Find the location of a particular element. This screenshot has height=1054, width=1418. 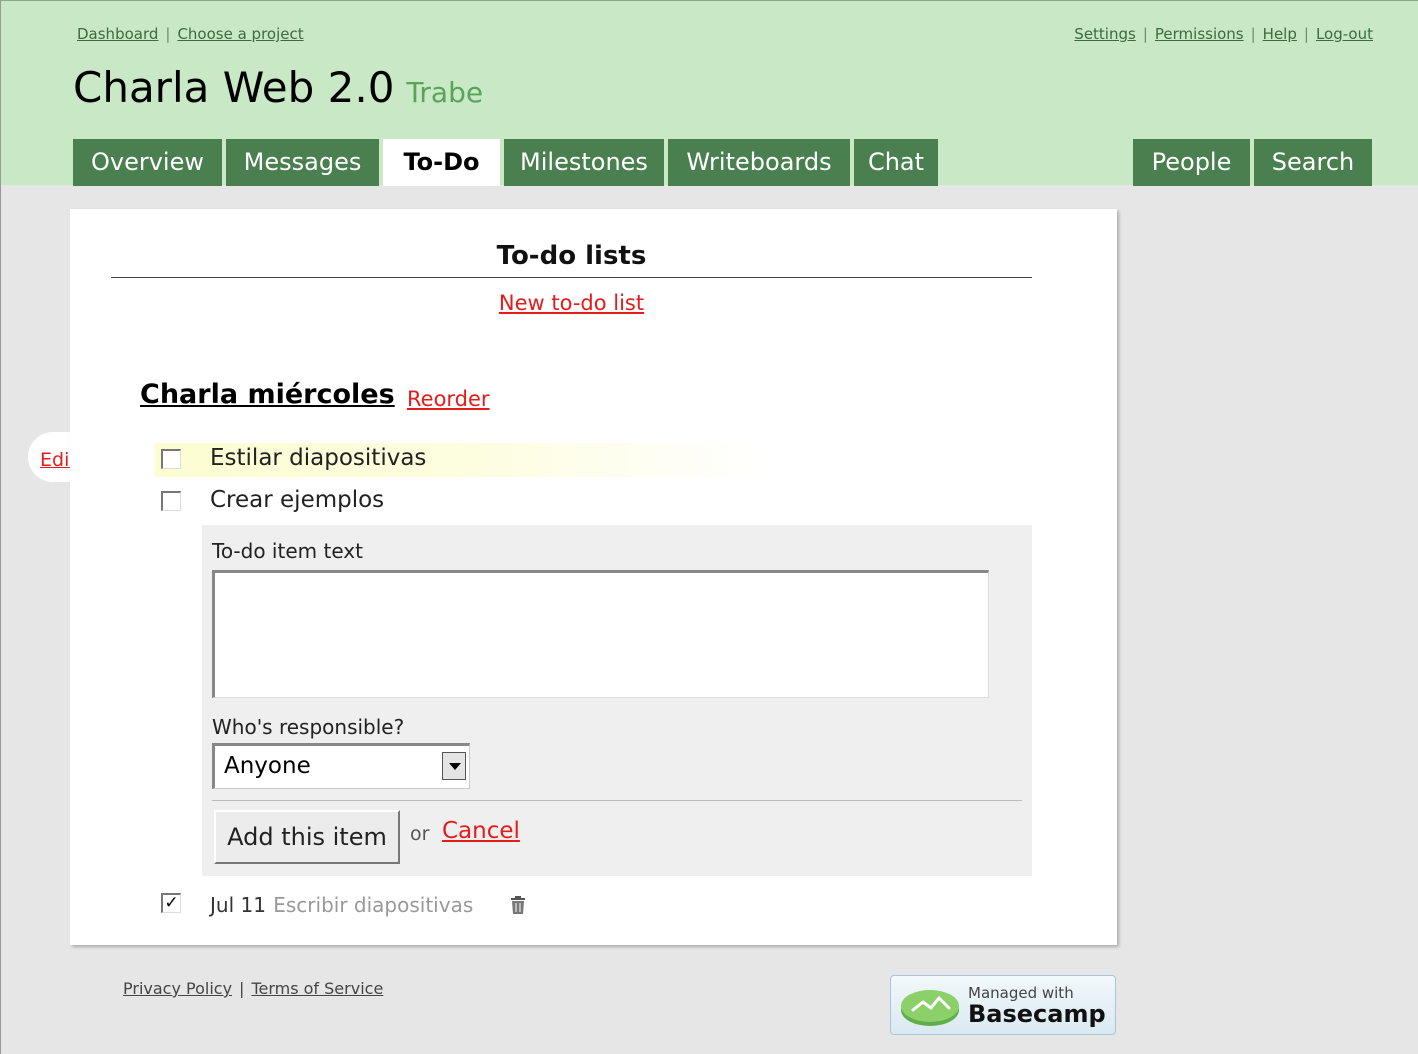

permissions-link: Permissions is located at coordinates (1199, 34).